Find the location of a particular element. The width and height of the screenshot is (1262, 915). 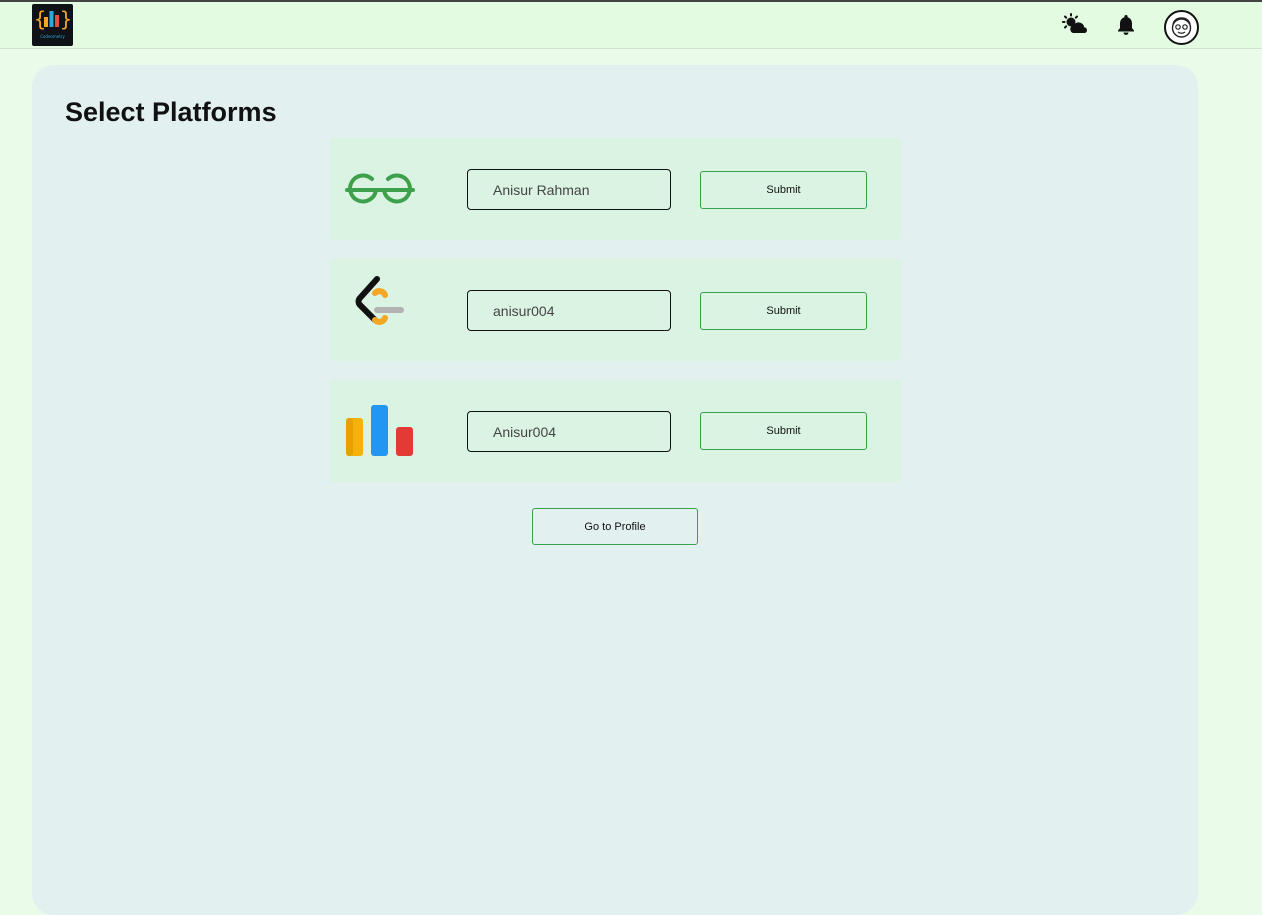

geeksforgeeks-logo-icon is located at coordinates (380, 188).